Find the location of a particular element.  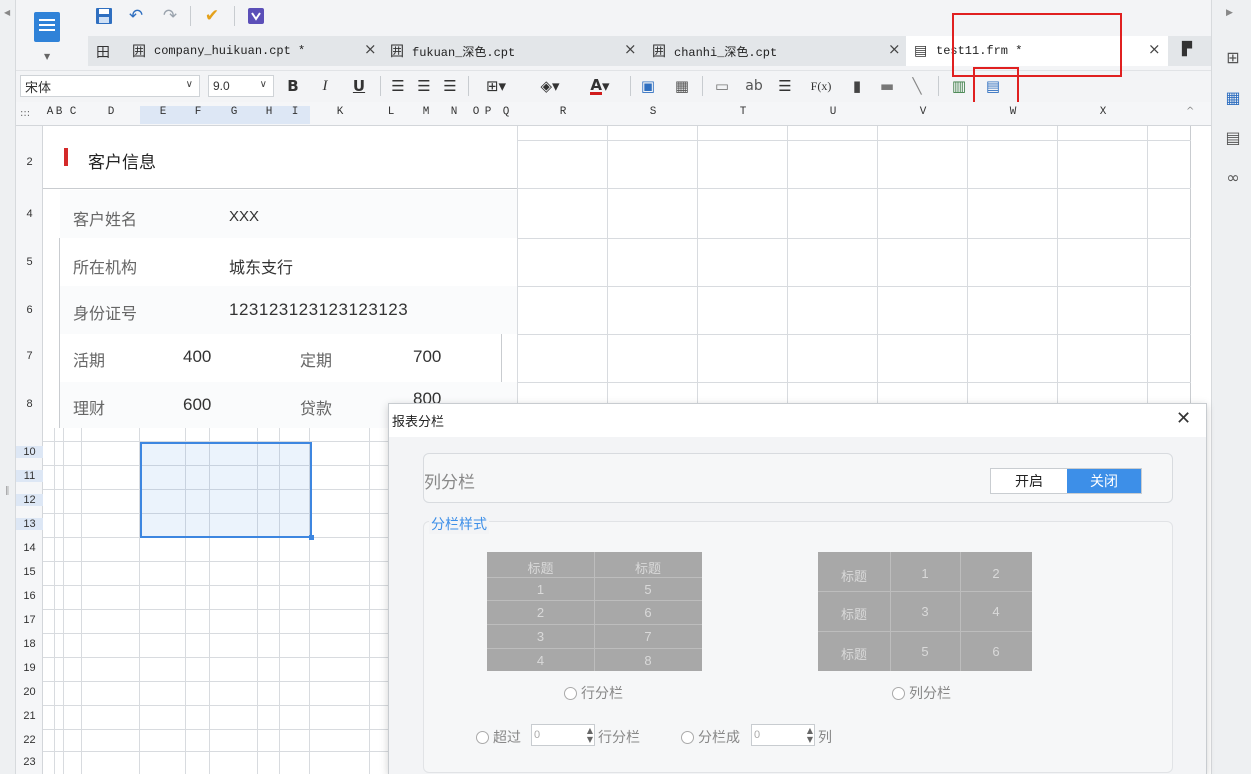

current-value: 400 is located at coordinates (197, 357).